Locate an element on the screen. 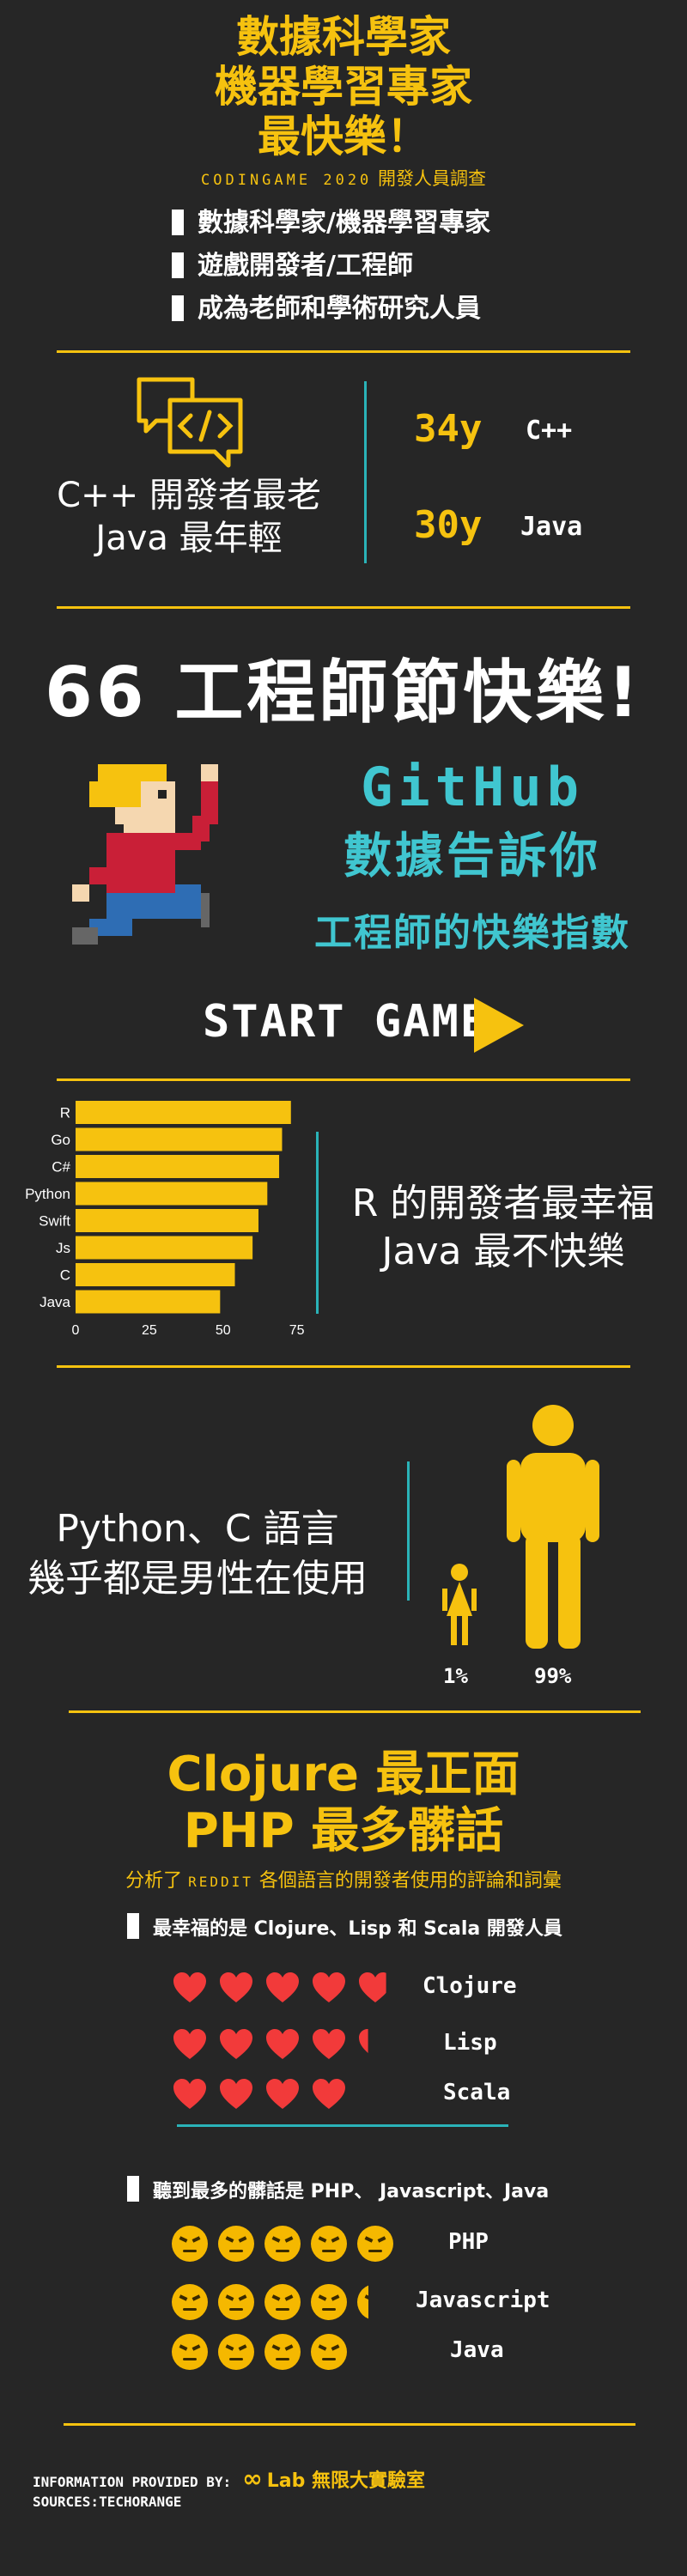 This screenshot has width=687, height=2576. oldest-age: 34y is located at coordinates (448, 429).